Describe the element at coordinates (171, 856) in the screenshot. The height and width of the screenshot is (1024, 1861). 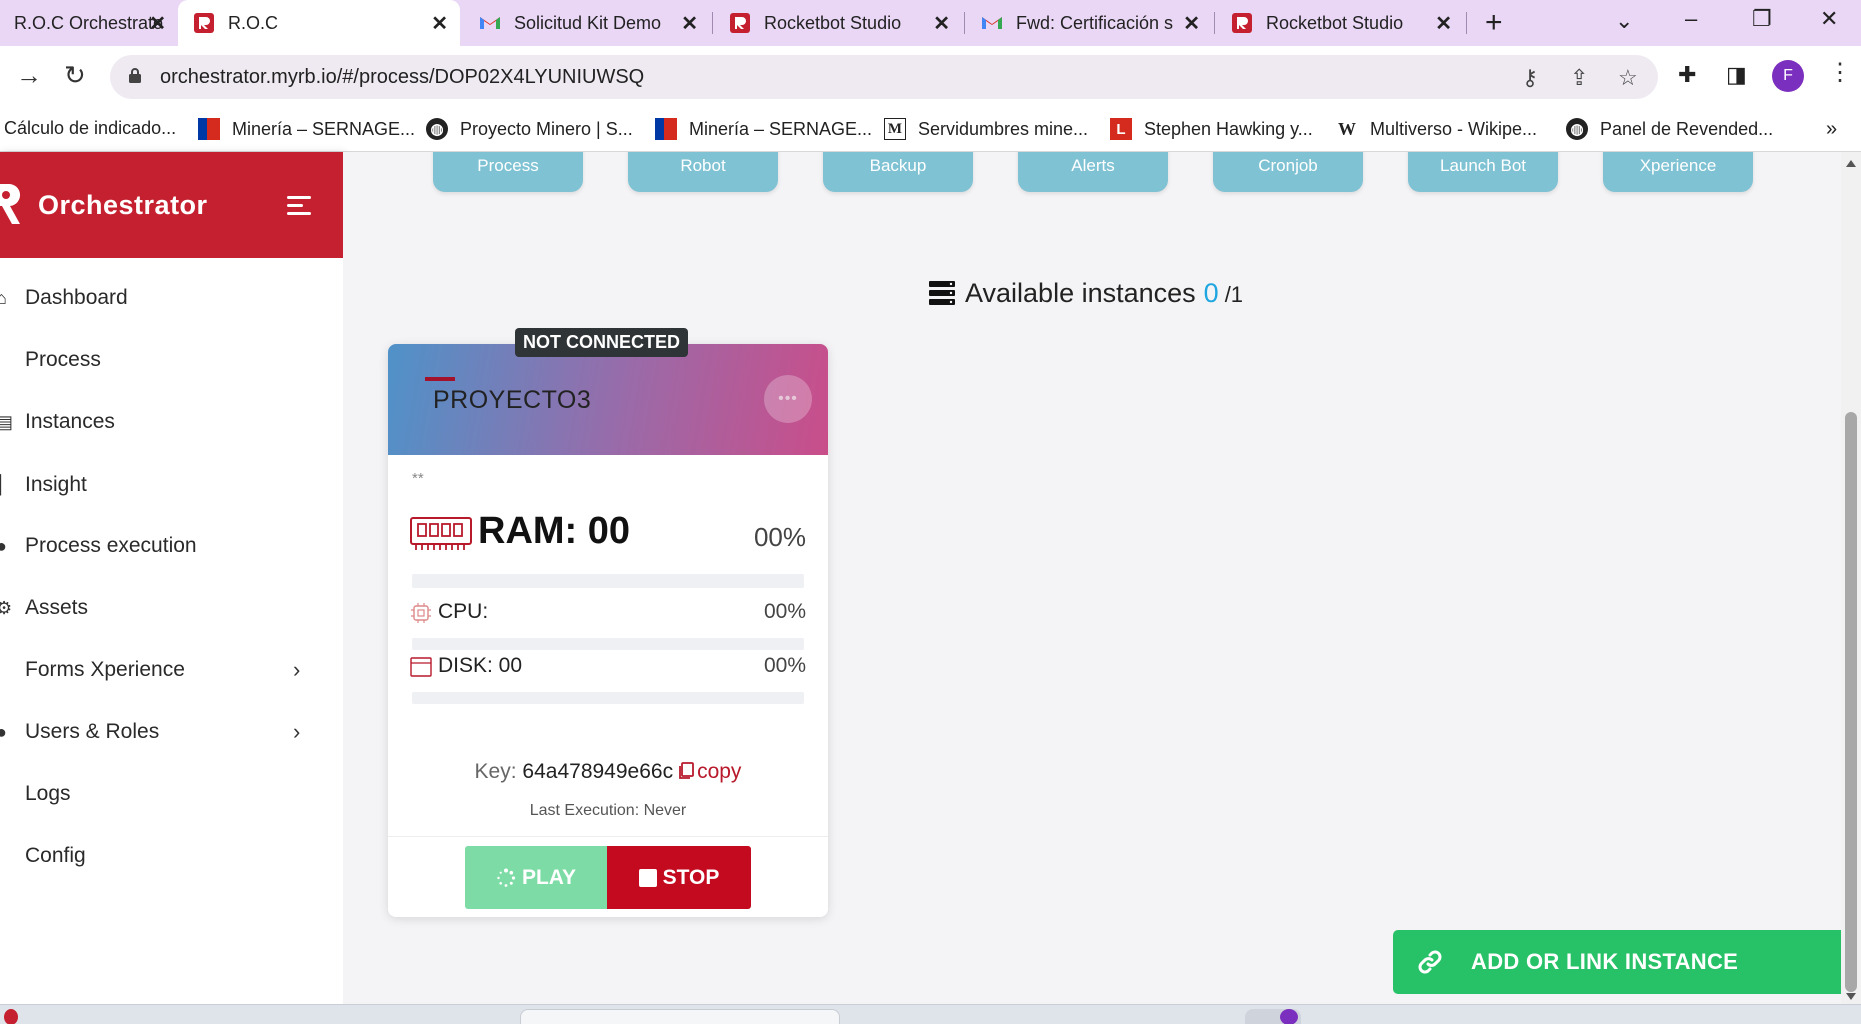
I see `sidebar-item-config: Config` at that location.